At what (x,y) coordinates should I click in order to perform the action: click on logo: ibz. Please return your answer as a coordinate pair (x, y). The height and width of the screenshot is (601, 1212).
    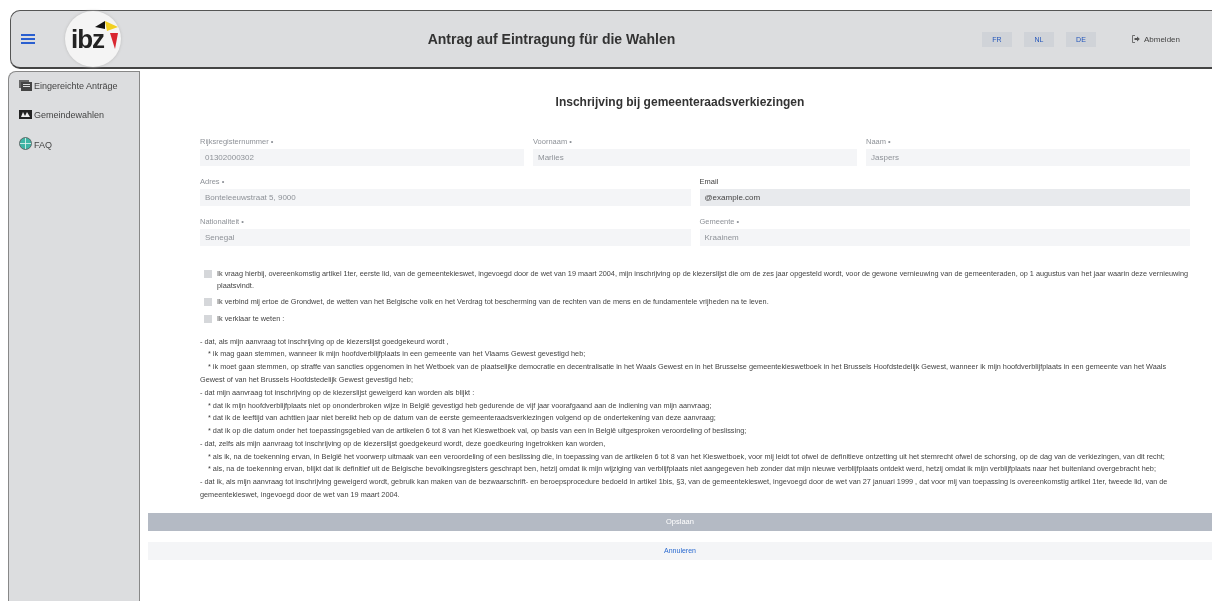
    Looking at the image, I should click on (93, 39).